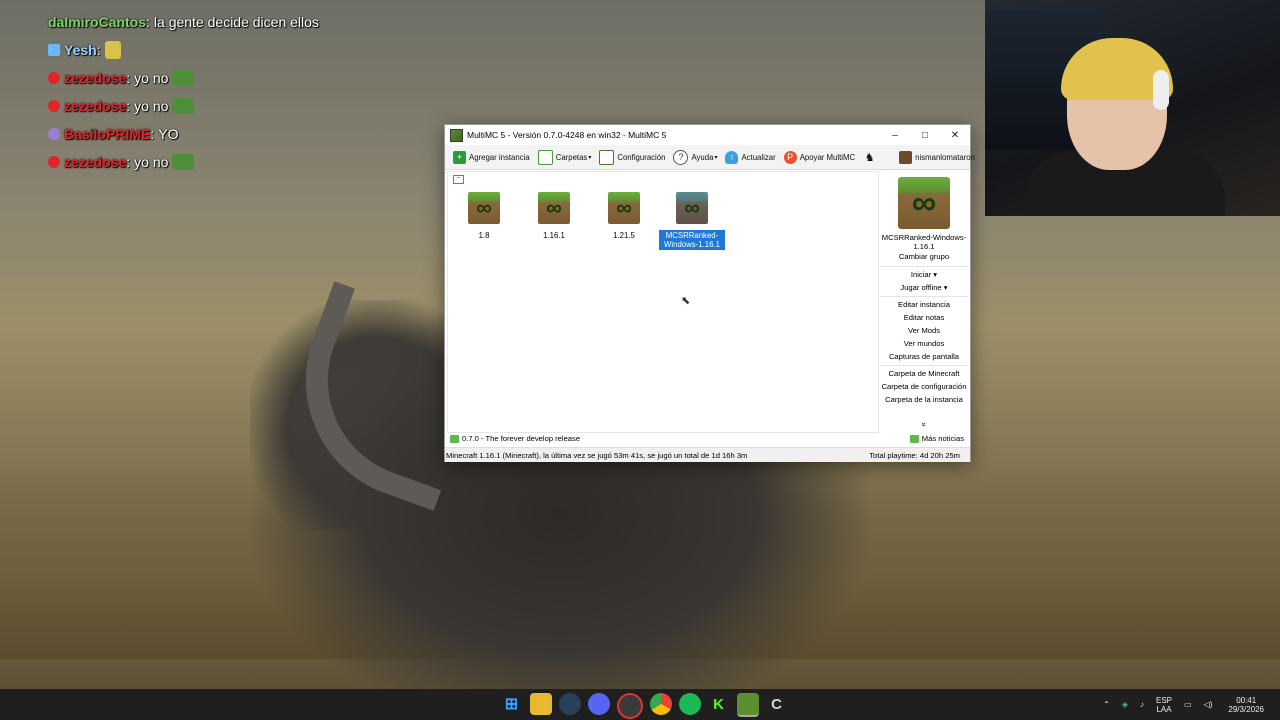 The image size is (1280, 720). What do you see at coordinates (1164, 700) in the screenshot?
I see `language-code: ESP` at bounding box center [1164, 700].